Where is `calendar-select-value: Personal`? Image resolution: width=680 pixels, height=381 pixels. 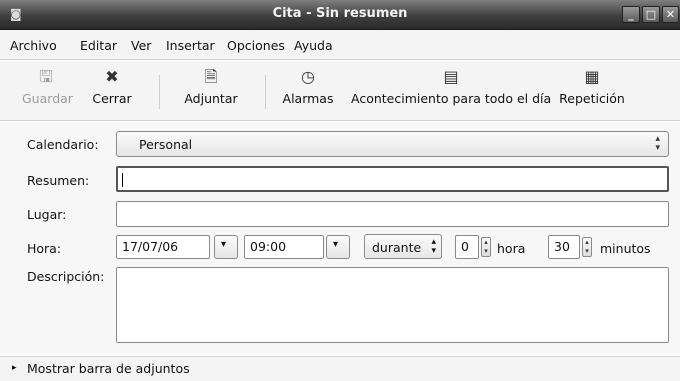 calendar-select-value: Personal is located at coordinates (166, 144).